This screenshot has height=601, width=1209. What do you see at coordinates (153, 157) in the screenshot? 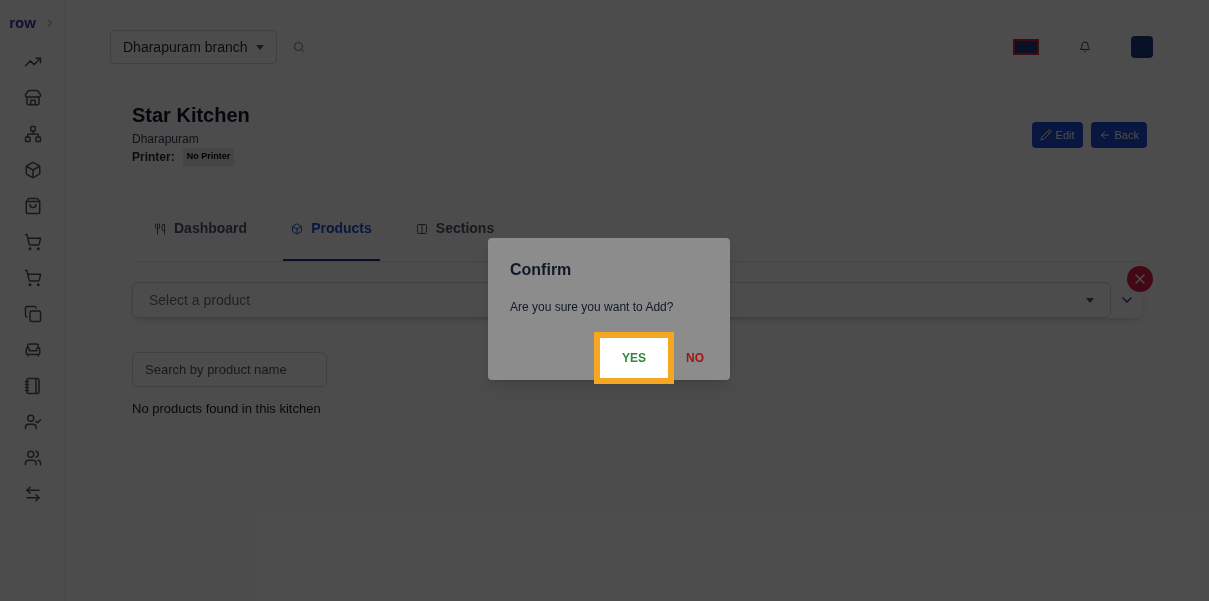
I see `printer-label: Printer:` at bounding box center [153, 157].